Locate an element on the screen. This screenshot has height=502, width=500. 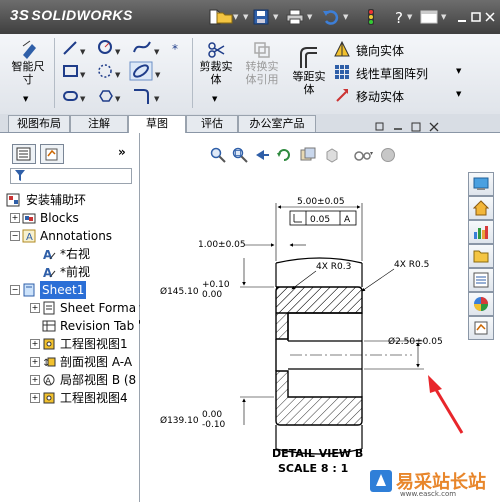
close-icon is located at coordinates (490, 17).